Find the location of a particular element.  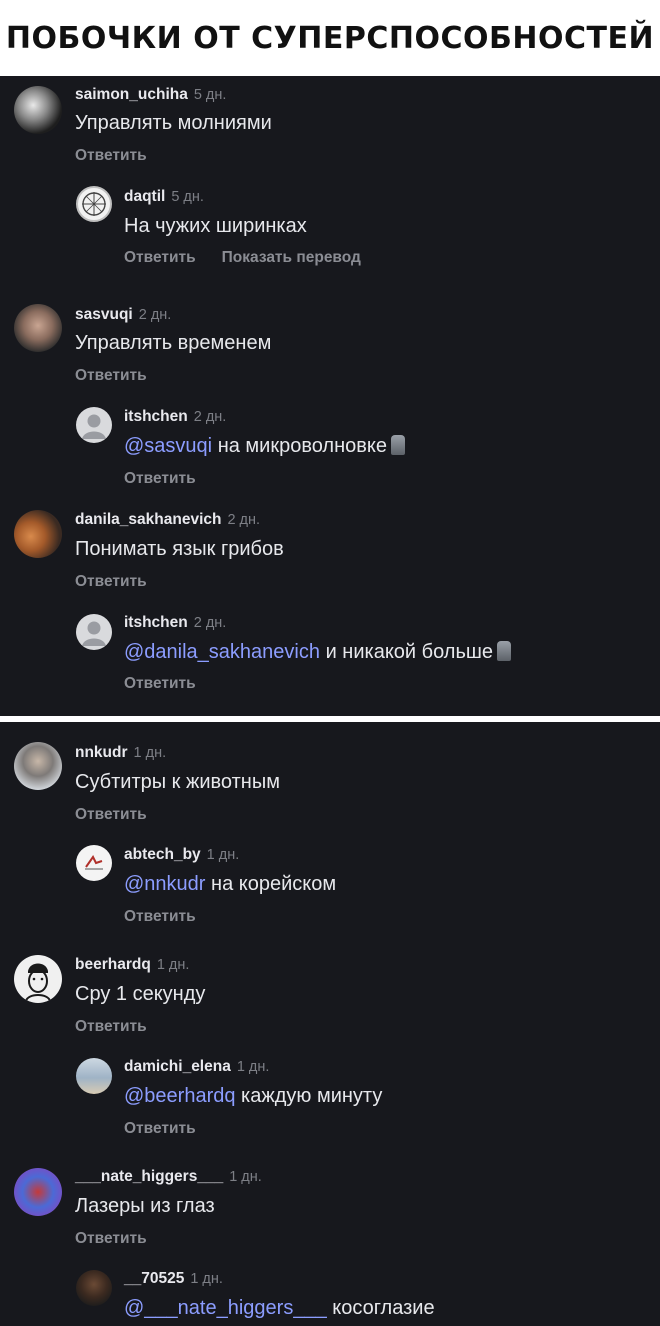

reply-text: @danila_sakhanevich и никакой больше is located at coordinates (318, 652).